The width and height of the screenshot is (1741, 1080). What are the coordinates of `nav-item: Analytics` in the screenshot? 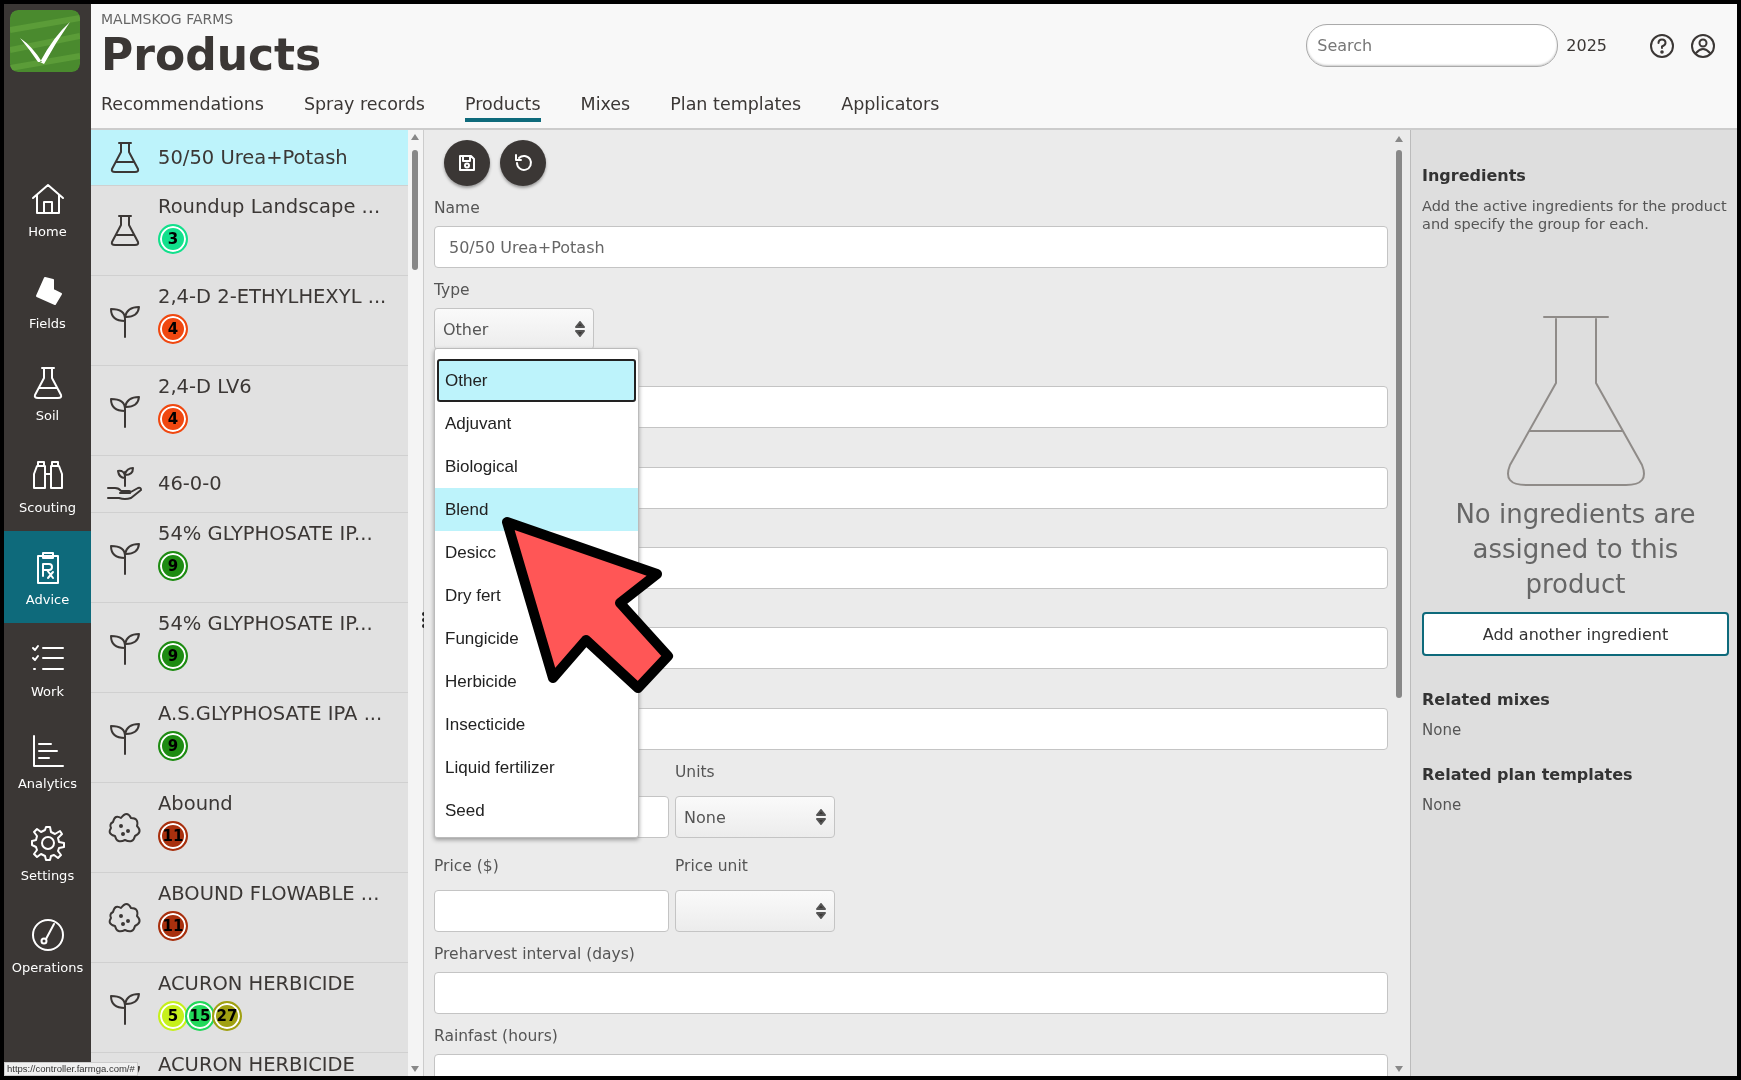 It's located at (47, 761).